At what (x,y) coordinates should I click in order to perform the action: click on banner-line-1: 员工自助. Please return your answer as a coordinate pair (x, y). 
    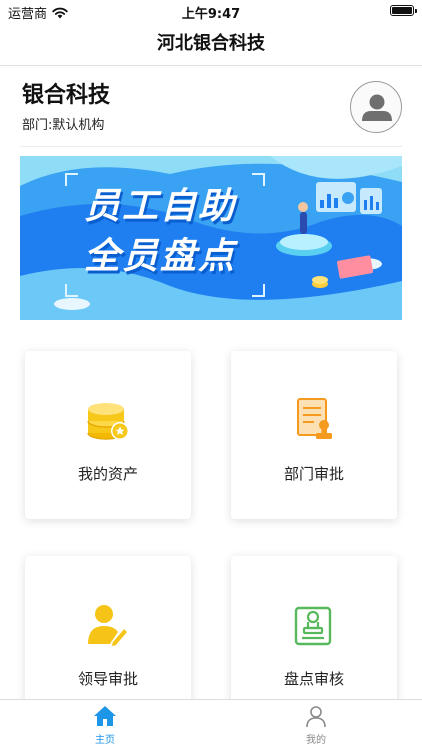
    Looking at the image, I should click on (159, 206).